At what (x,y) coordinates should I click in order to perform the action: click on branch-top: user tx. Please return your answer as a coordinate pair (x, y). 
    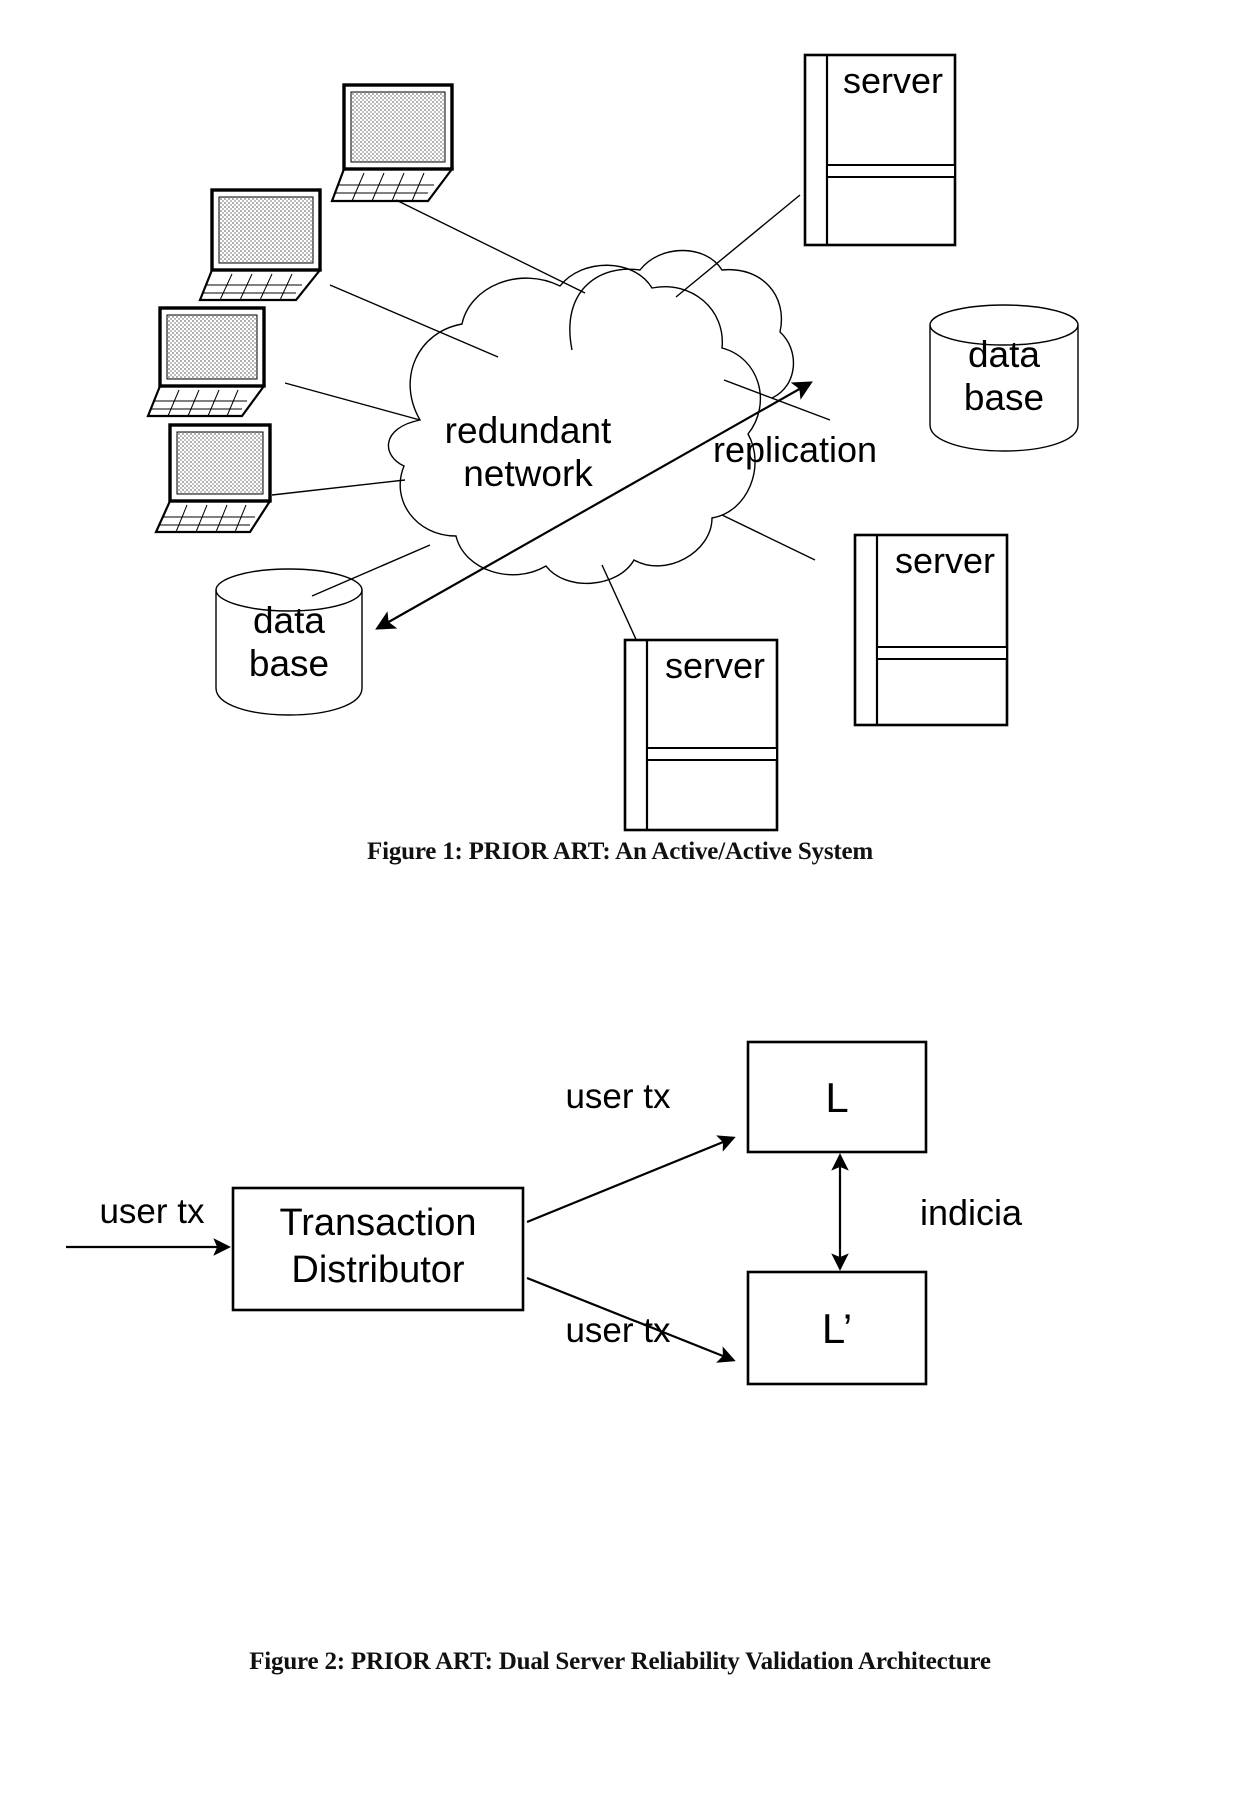
    Looking at the image, I should click on (631, 1150).